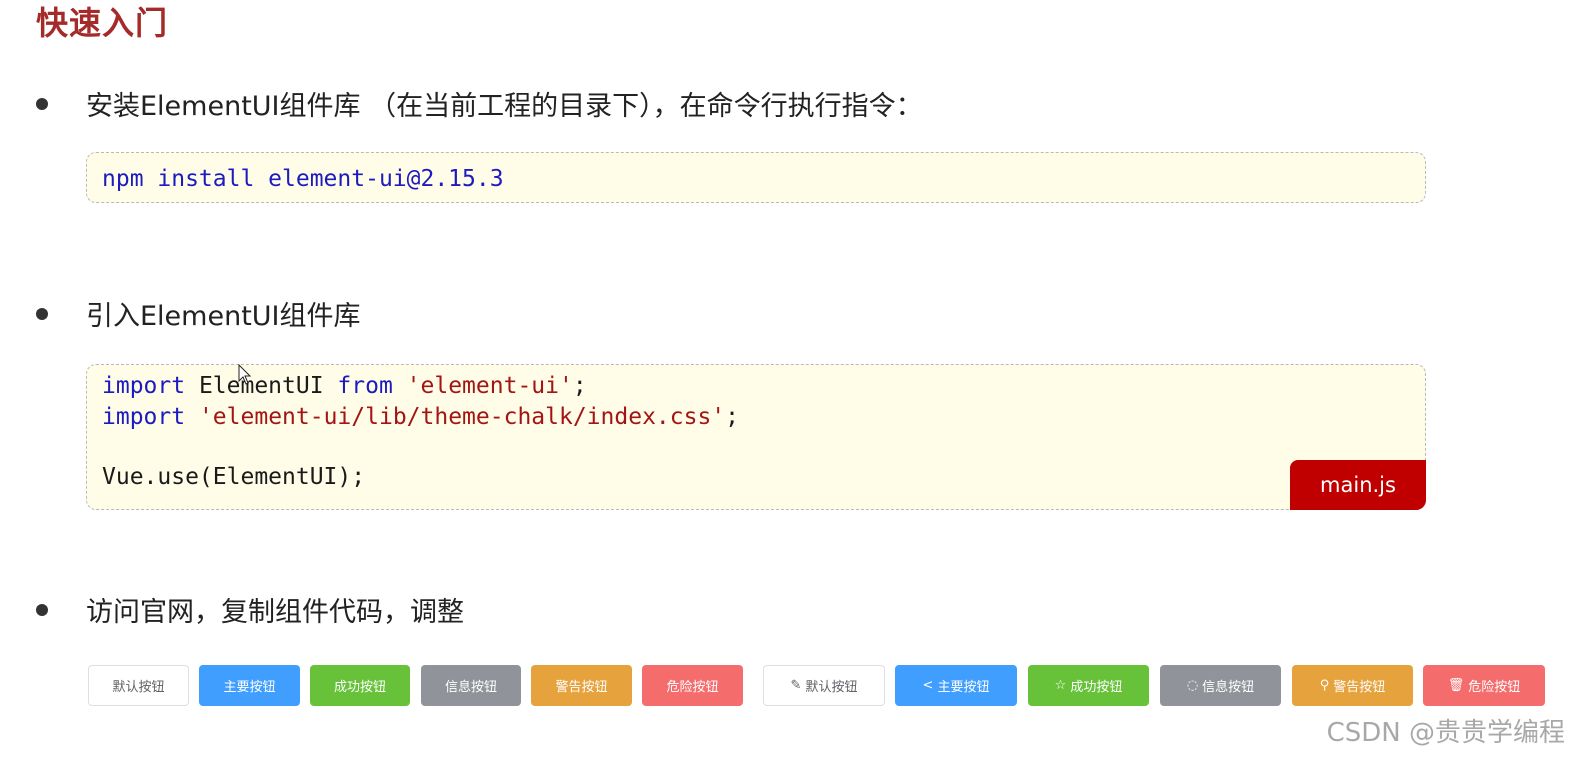 This screenshot has width=1583, height=763. Describe the element at coordinates (234, 477) in the screenshot. I see `code-line: Vue.use(ElementUI);` at that location.